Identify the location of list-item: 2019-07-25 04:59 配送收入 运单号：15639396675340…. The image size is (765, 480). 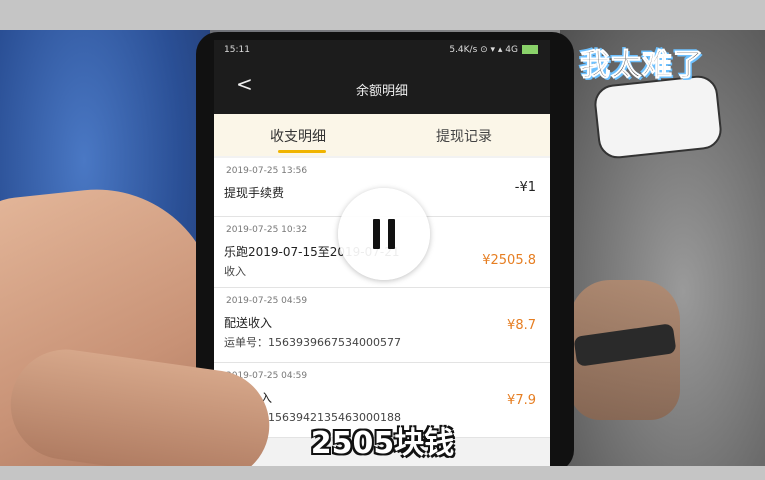
(382, 325).